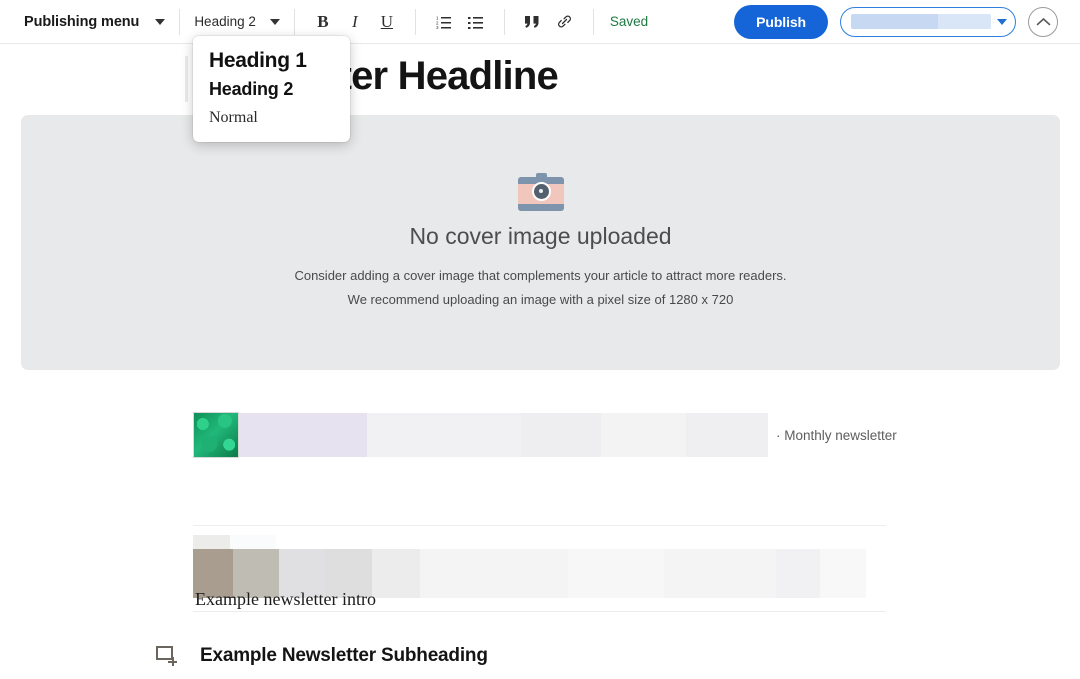  What do you see at coordinates (225, 21) in the screenshot?
I see `text-style-value: Heading 2` at bounding box center [225, 21].